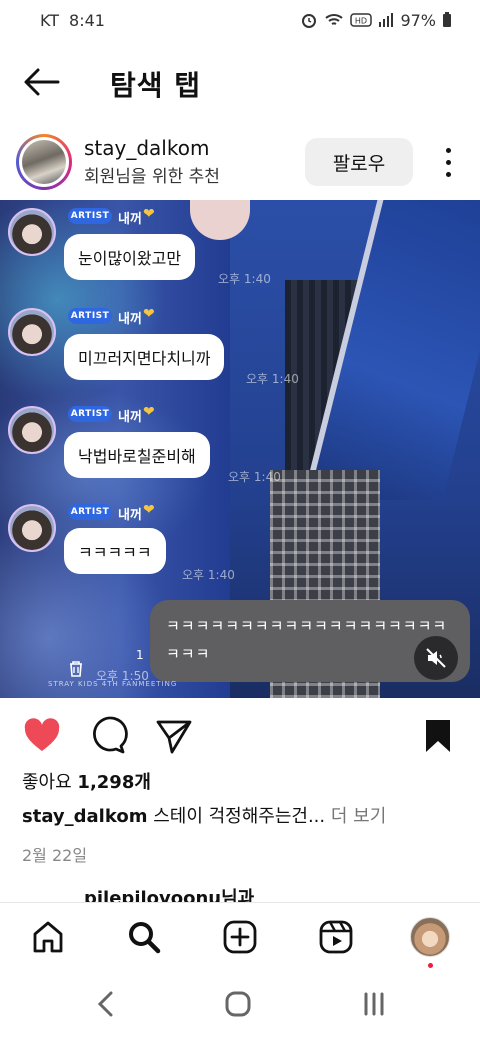 The width and height of the screenshot is (480, 1040). I want to click on post-actions, so click(240, 737).